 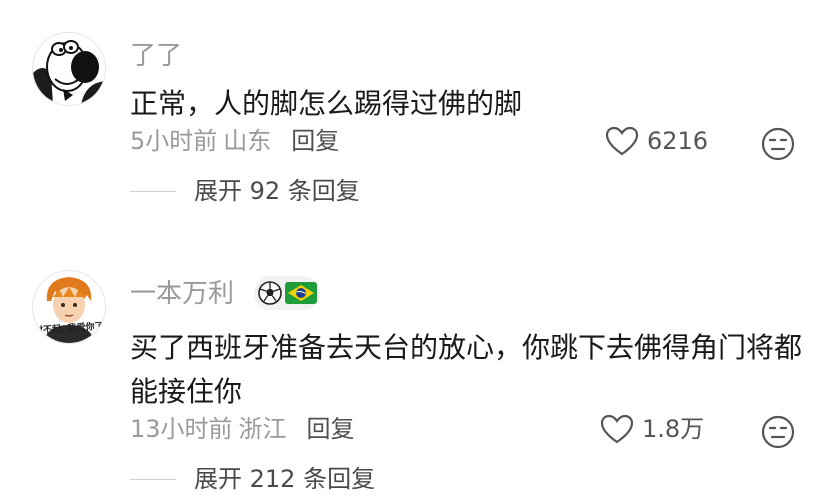 I want to click on comment-location: 山东, so click(x=247, y=141).